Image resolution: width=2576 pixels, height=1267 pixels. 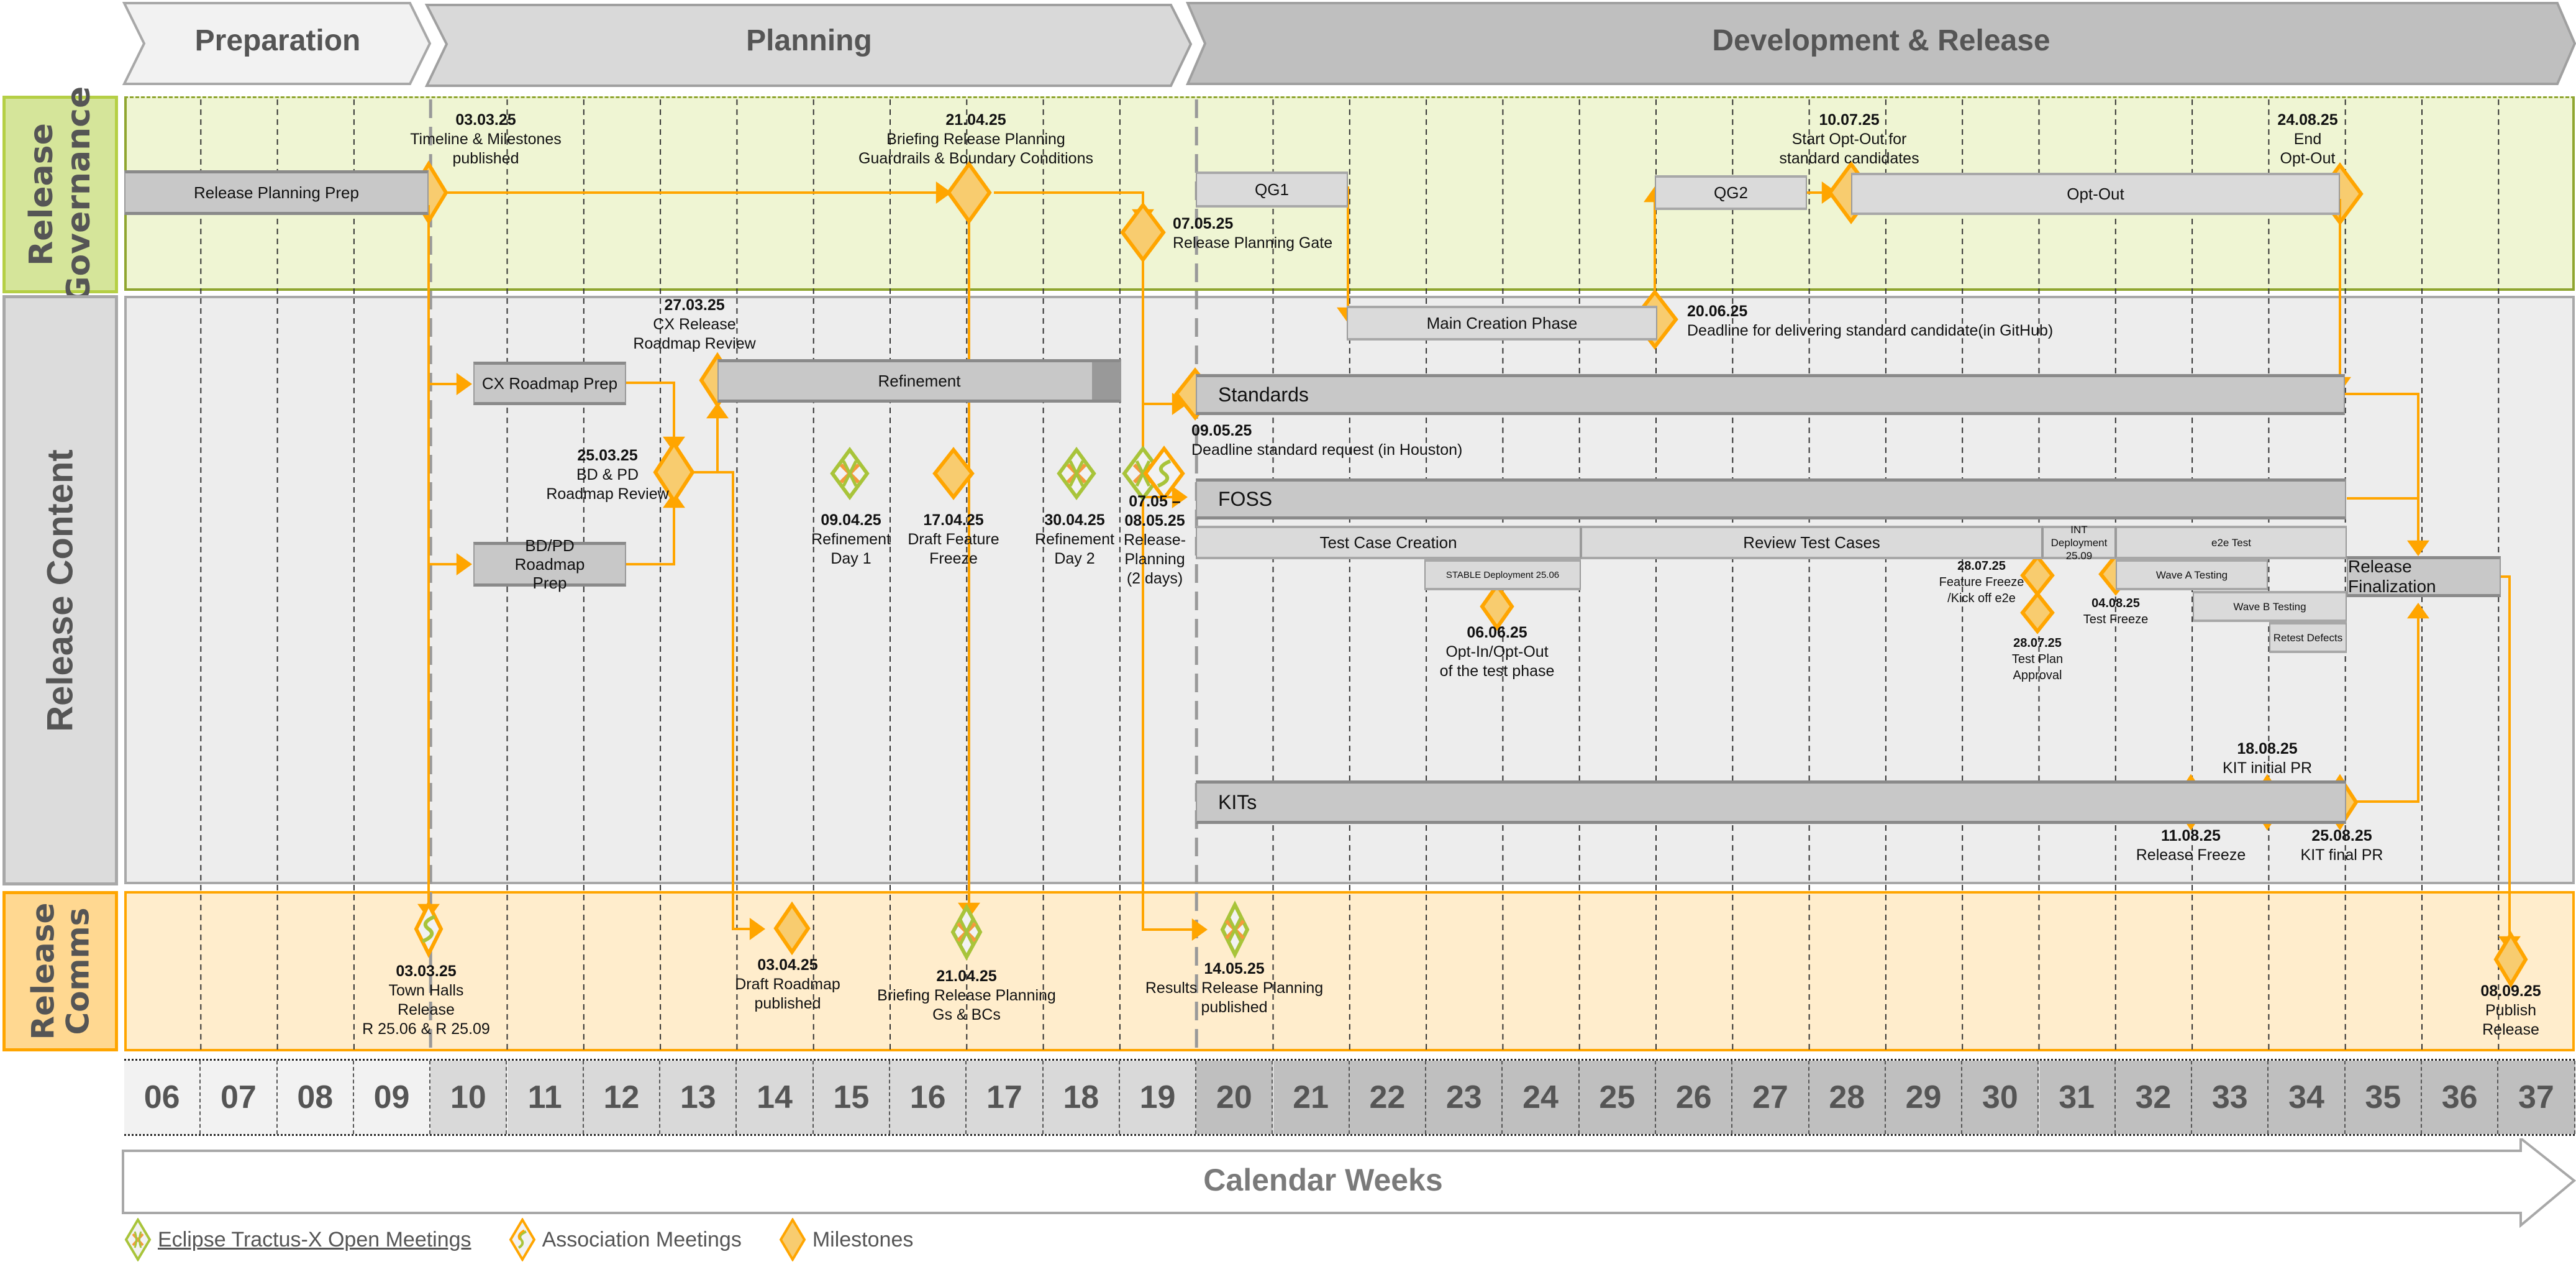 I want to click on calendar-week-29: 29, so click(x=1924, y=1097).